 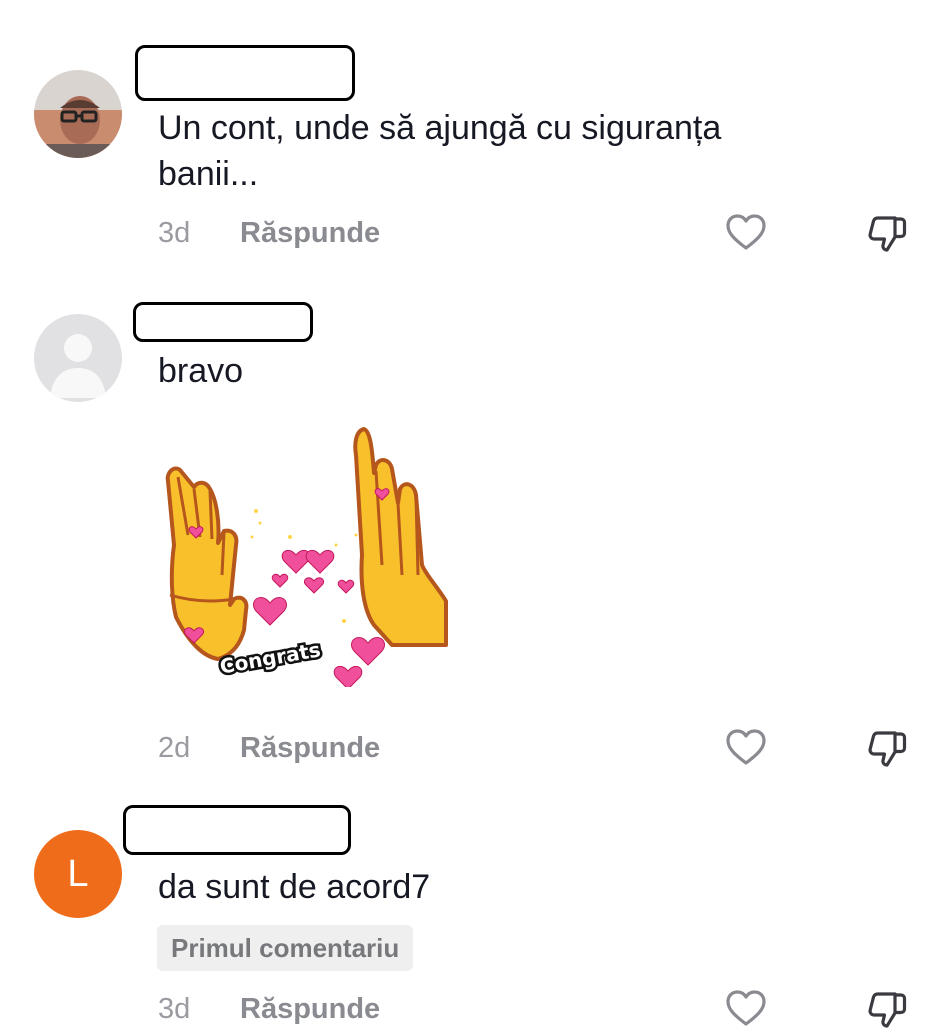 What do you see at coordinates (538, 748) in the screenshot?
I see `comment-actions: 2d Răspunde` at bounding box center [538, 748].